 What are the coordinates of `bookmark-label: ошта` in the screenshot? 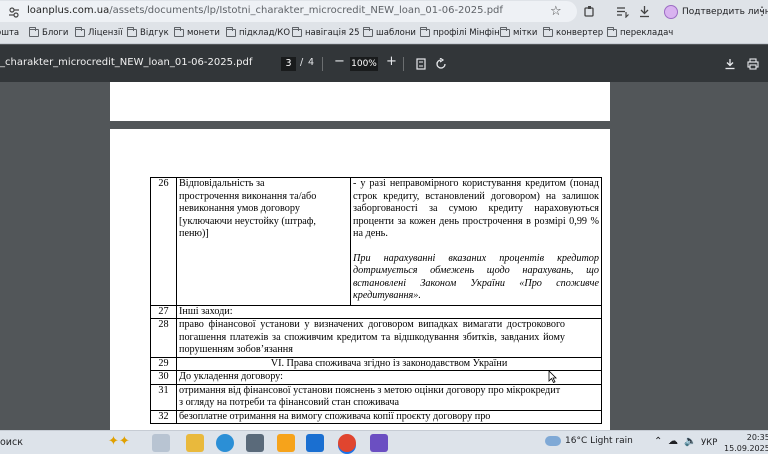 It's located at (10, 33).